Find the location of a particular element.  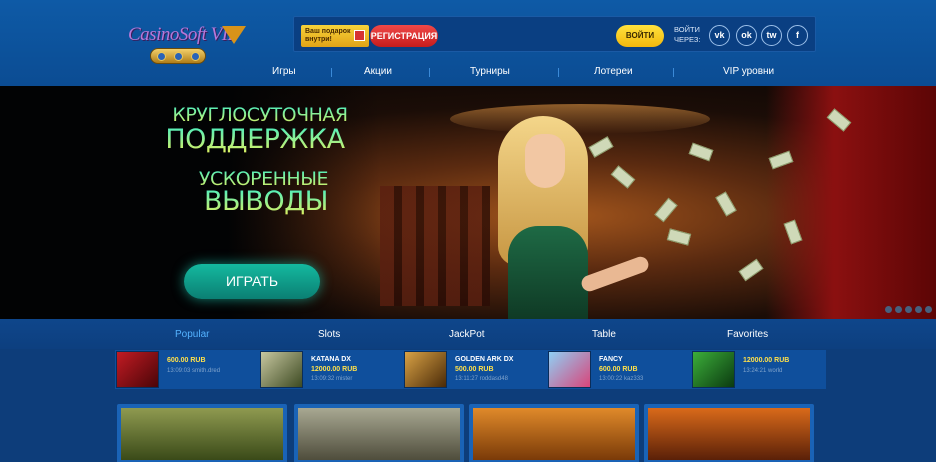

red-curtain is located at coordinates (851, 202).